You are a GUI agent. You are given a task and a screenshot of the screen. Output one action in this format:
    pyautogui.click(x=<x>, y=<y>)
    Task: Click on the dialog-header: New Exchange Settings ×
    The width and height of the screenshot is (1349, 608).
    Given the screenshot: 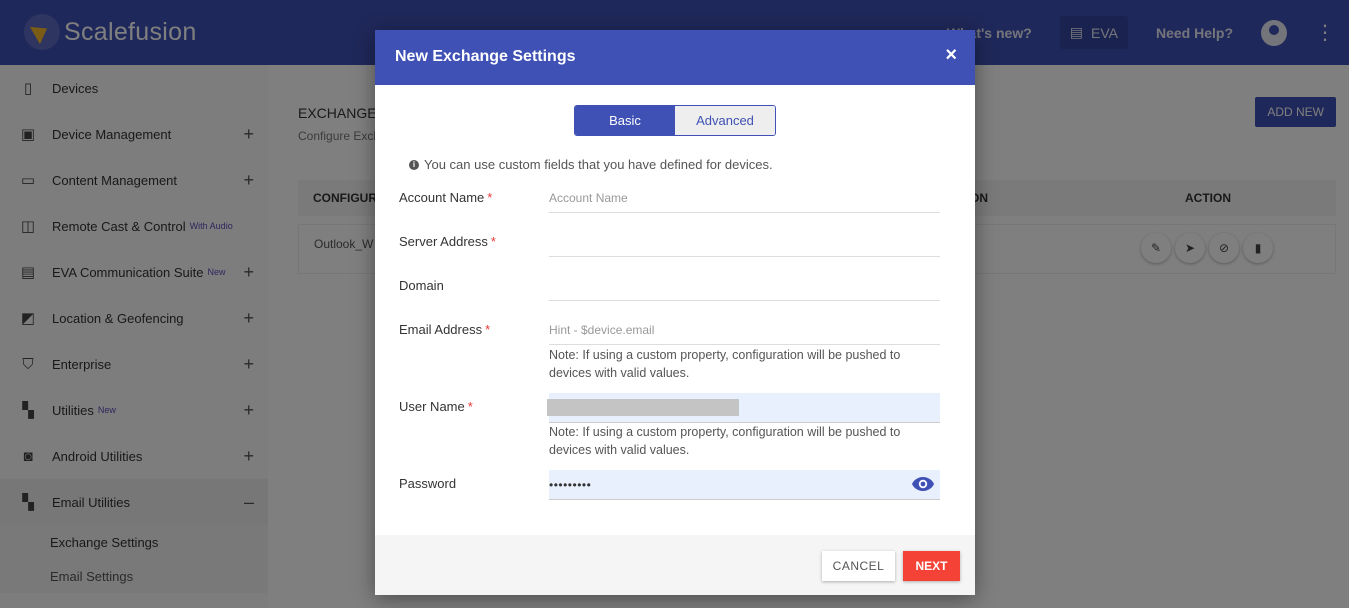 What is the action you would take?
    pyautogui.click(x=675, y=57)
    